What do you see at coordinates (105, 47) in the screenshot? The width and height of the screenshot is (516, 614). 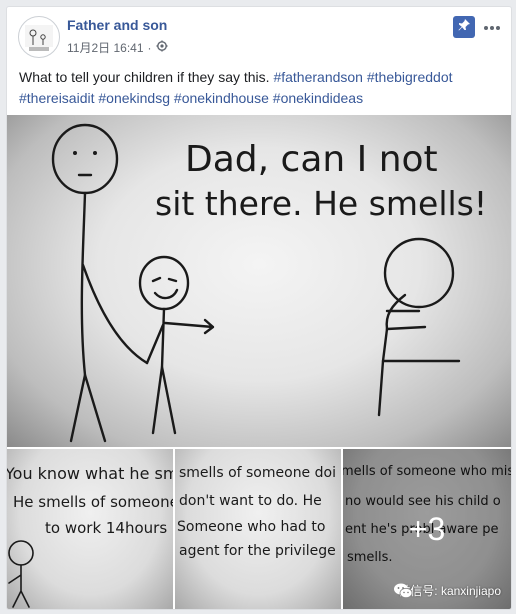 I see `post-timestamp: 11月2日 16:41` at bounding box center [105, 47].